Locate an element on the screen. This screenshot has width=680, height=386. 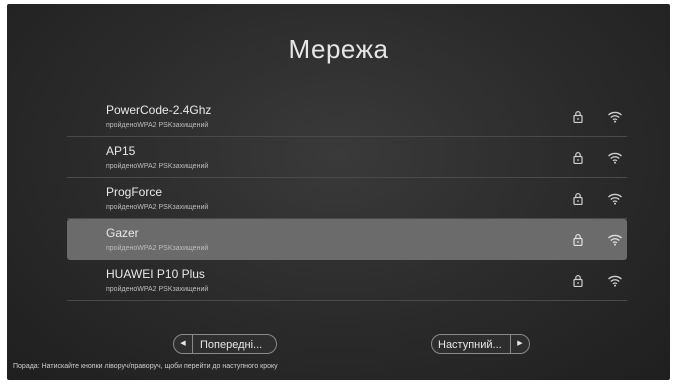
chevron-left-icon: ◀ is located at coordinates (183, 344).